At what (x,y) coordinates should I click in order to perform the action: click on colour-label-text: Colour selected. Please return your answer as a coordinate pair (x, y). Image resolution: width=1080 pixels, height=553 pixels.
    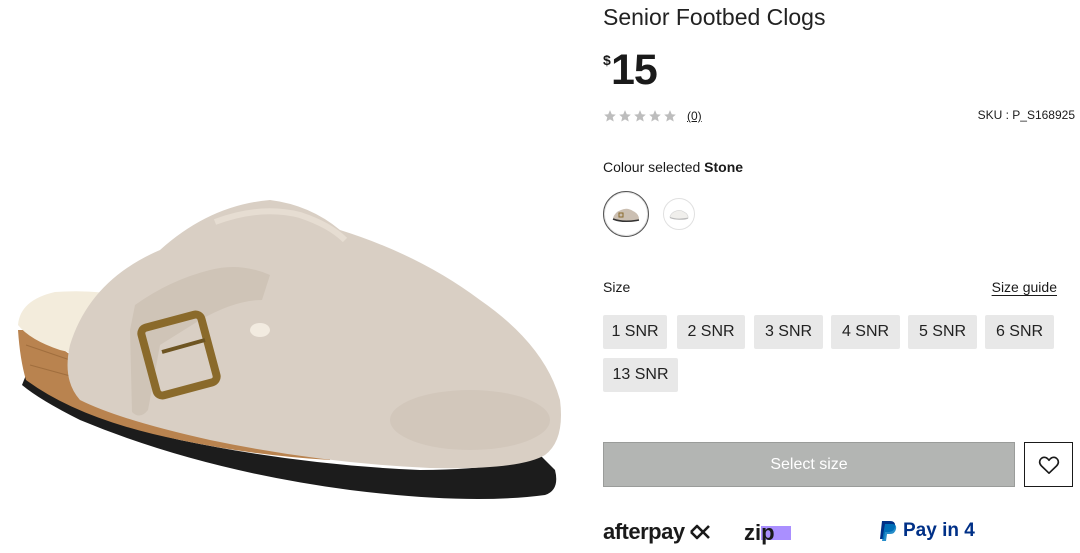
    Looking at the image, I should click on (652, 167).